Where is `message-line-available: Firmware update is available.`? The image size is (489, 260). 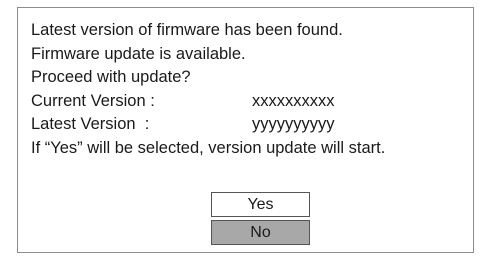 message-line-available: Firmware update is available. is located at coordinates (138, 53).